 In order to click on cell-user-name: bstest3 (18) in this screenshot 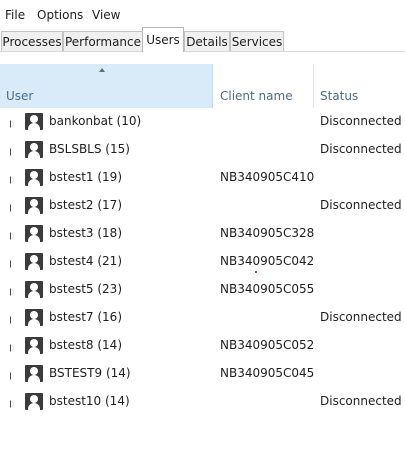, I will do `click(85, 233)`.